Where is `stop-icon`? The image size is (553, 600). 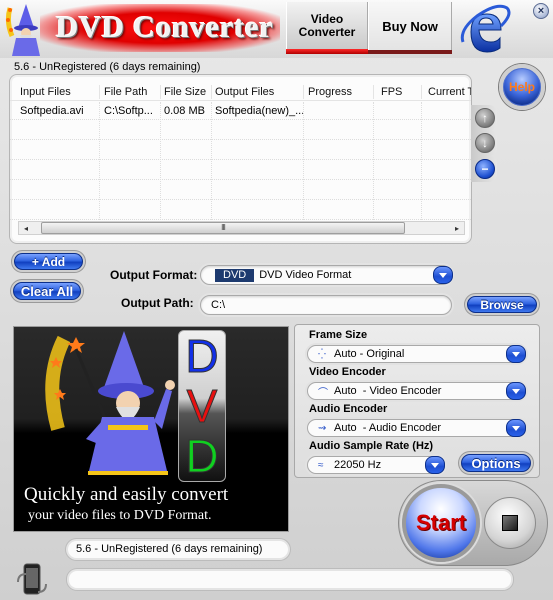 stop-icon is located at coordinates (510, 523).